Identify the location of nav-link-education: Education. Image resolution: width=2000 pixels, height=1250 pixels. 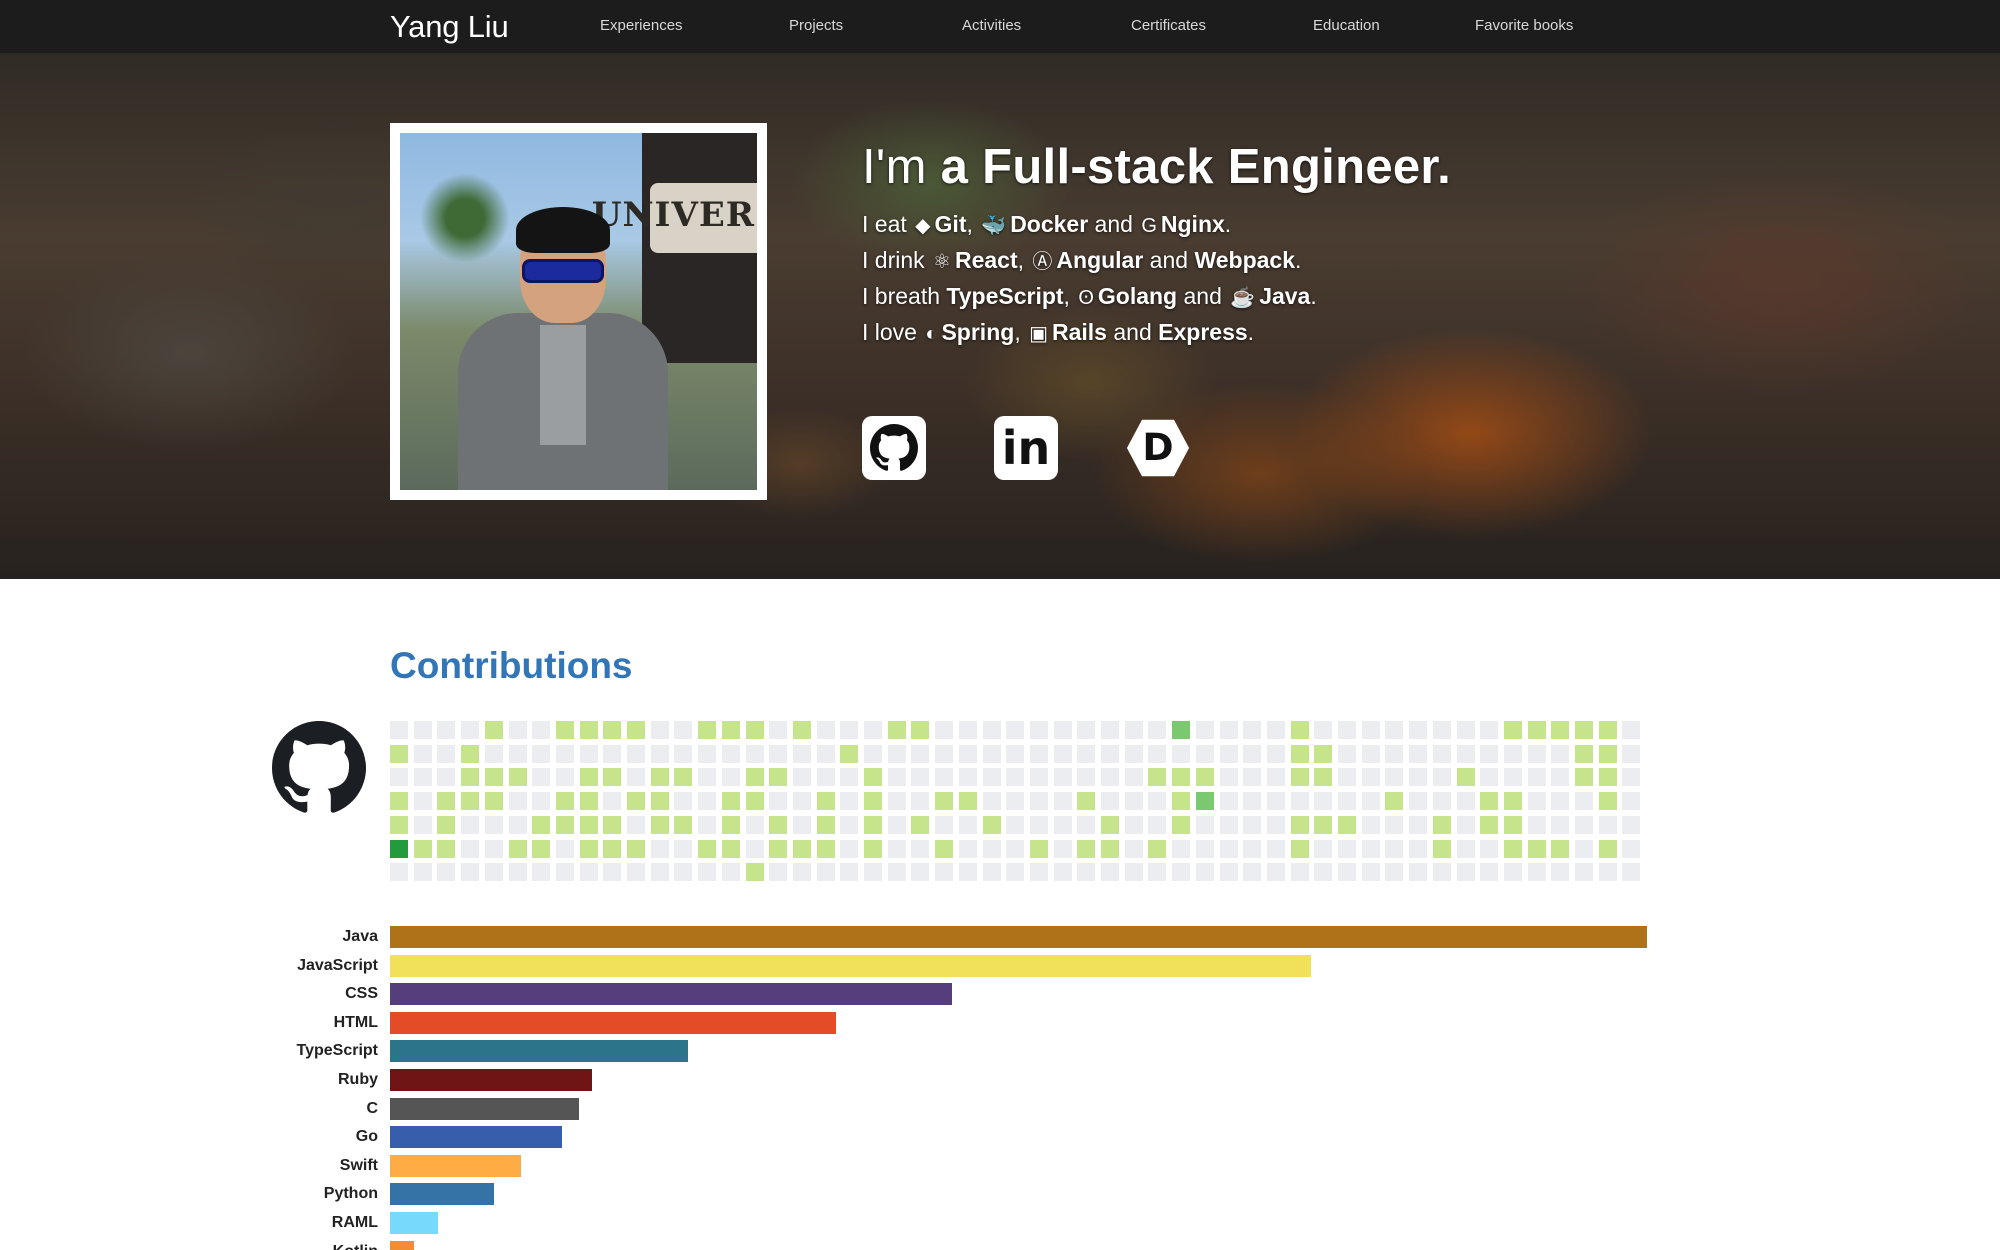
(1346, 25).